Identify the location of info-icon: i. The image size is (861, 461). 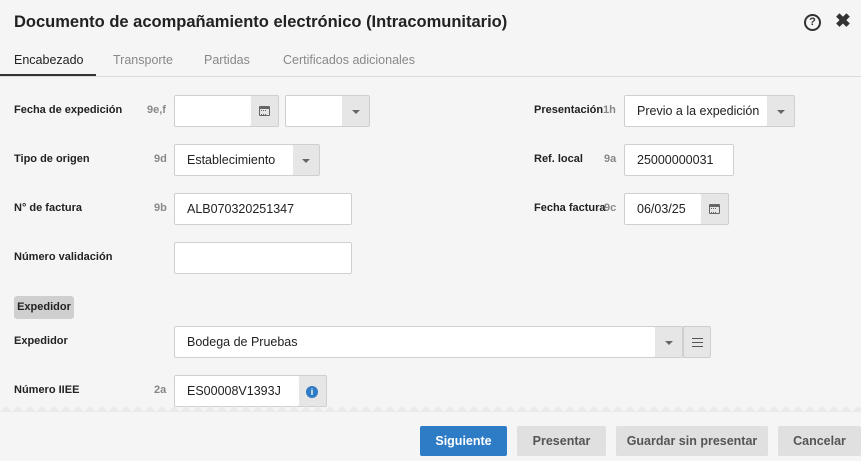
(312, 392).